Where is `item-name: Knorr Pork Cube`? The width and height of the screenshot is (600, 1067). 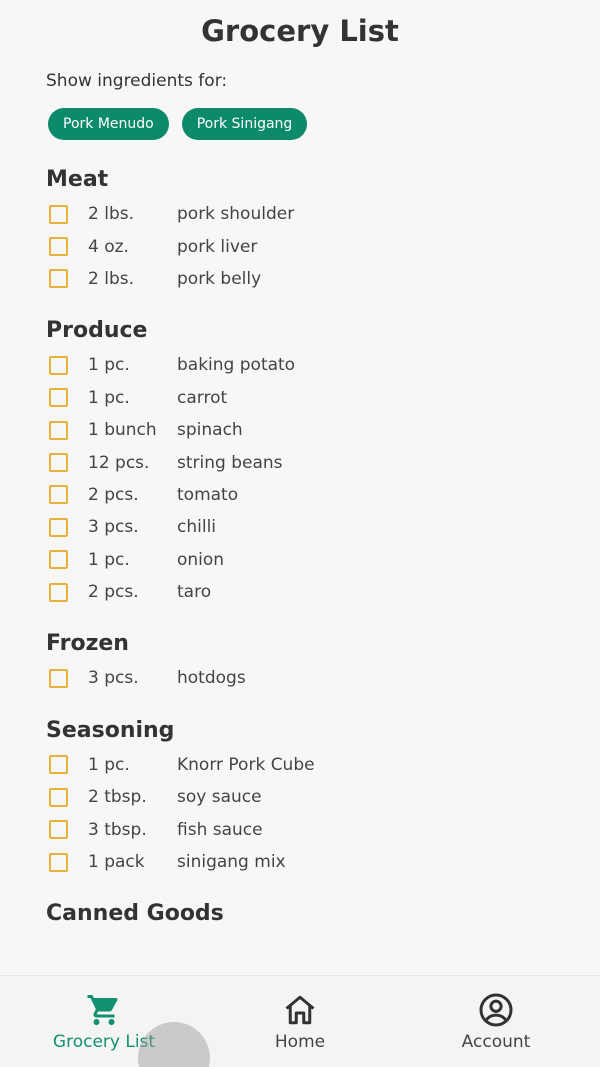
item-name: Knorr Pork Cube is located at coordinates (246, 764).